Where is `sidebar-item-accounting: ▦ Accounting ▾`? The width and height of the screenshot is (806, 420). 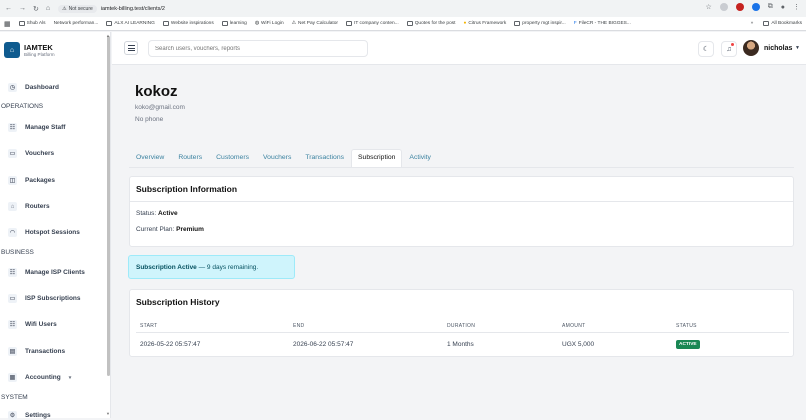
sidebar-item-accounting: ▦ Accounting ▾ is located at coordinates (39, 377).